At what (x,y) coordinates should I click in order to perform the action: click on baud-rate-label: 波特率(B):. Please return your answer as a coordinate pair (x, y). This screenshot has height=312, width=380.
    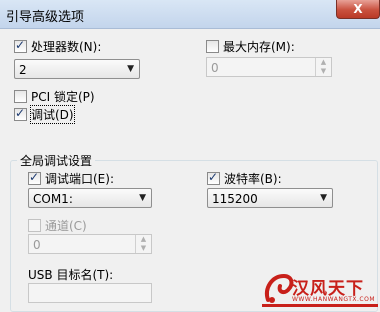
    Looking at the image, I should click on (253, 179).